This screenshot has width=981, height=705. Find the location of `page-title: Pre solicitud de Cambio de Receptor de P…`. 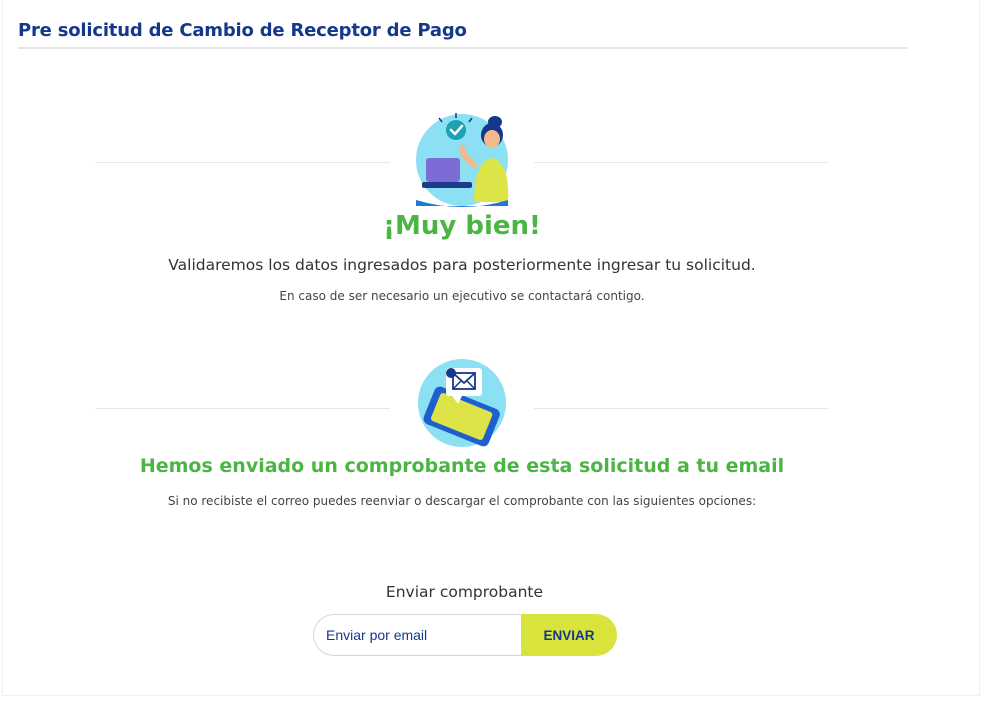

page-title: Pre solicitud de Cambio de Receptor de P… is located at coordinates (242, 30).